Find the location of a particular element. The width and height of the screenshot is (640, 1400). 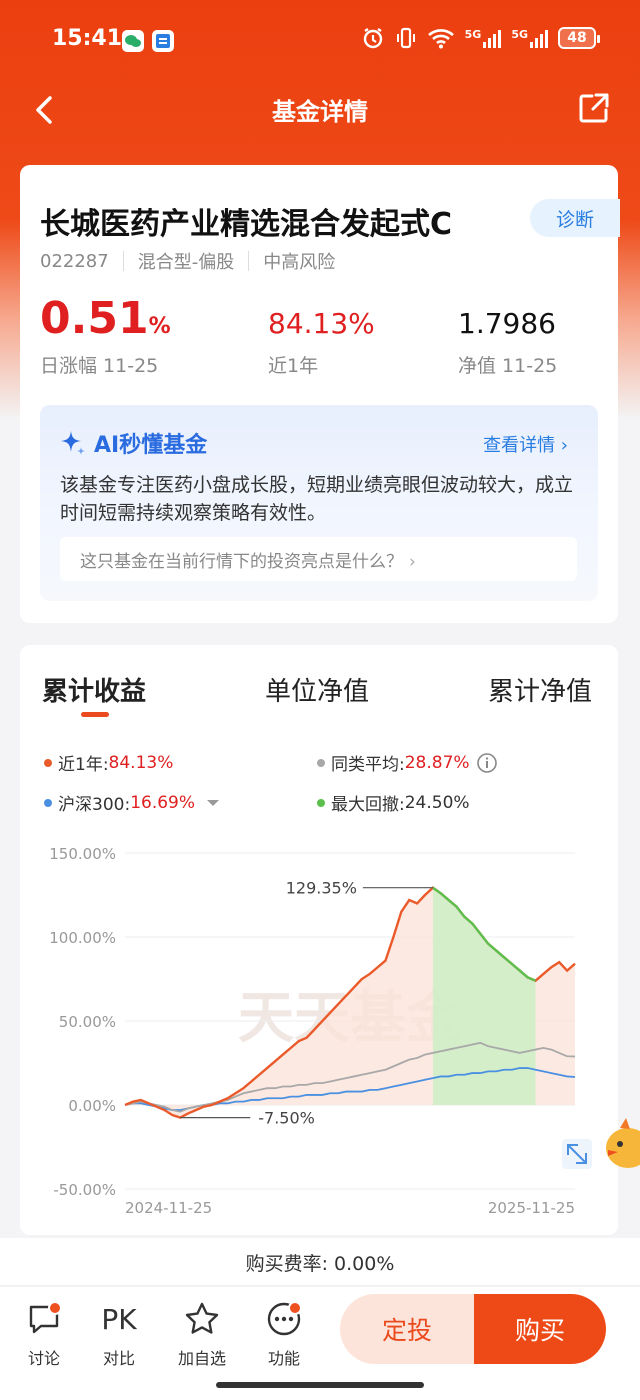

sparkle-icon is located at coordinates (73, 443).